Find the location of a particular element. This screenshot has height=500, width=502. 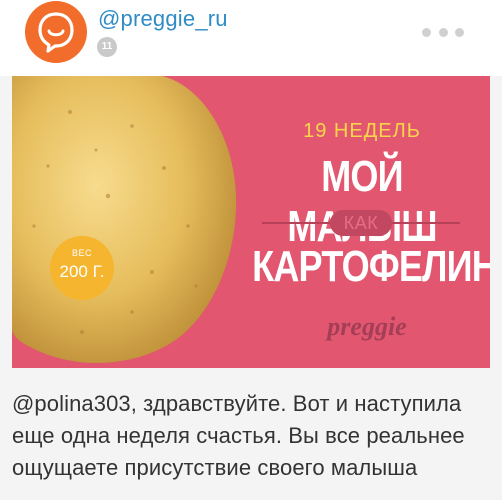

weight-value: 200 Г. is located at coordinates (82, 271).